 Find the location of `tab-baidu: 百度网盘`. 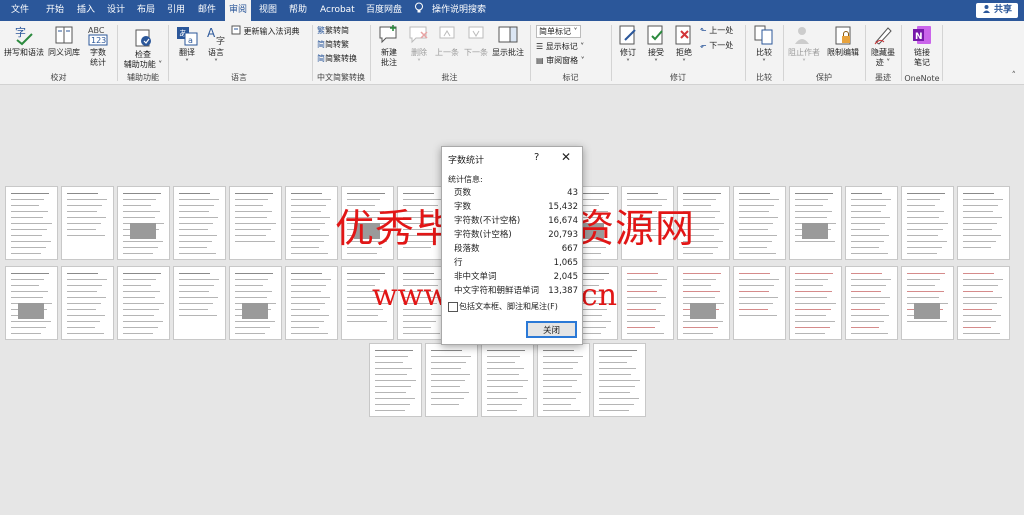

tab-baidu: 百度网盘 is located at coordinates (384, 10).